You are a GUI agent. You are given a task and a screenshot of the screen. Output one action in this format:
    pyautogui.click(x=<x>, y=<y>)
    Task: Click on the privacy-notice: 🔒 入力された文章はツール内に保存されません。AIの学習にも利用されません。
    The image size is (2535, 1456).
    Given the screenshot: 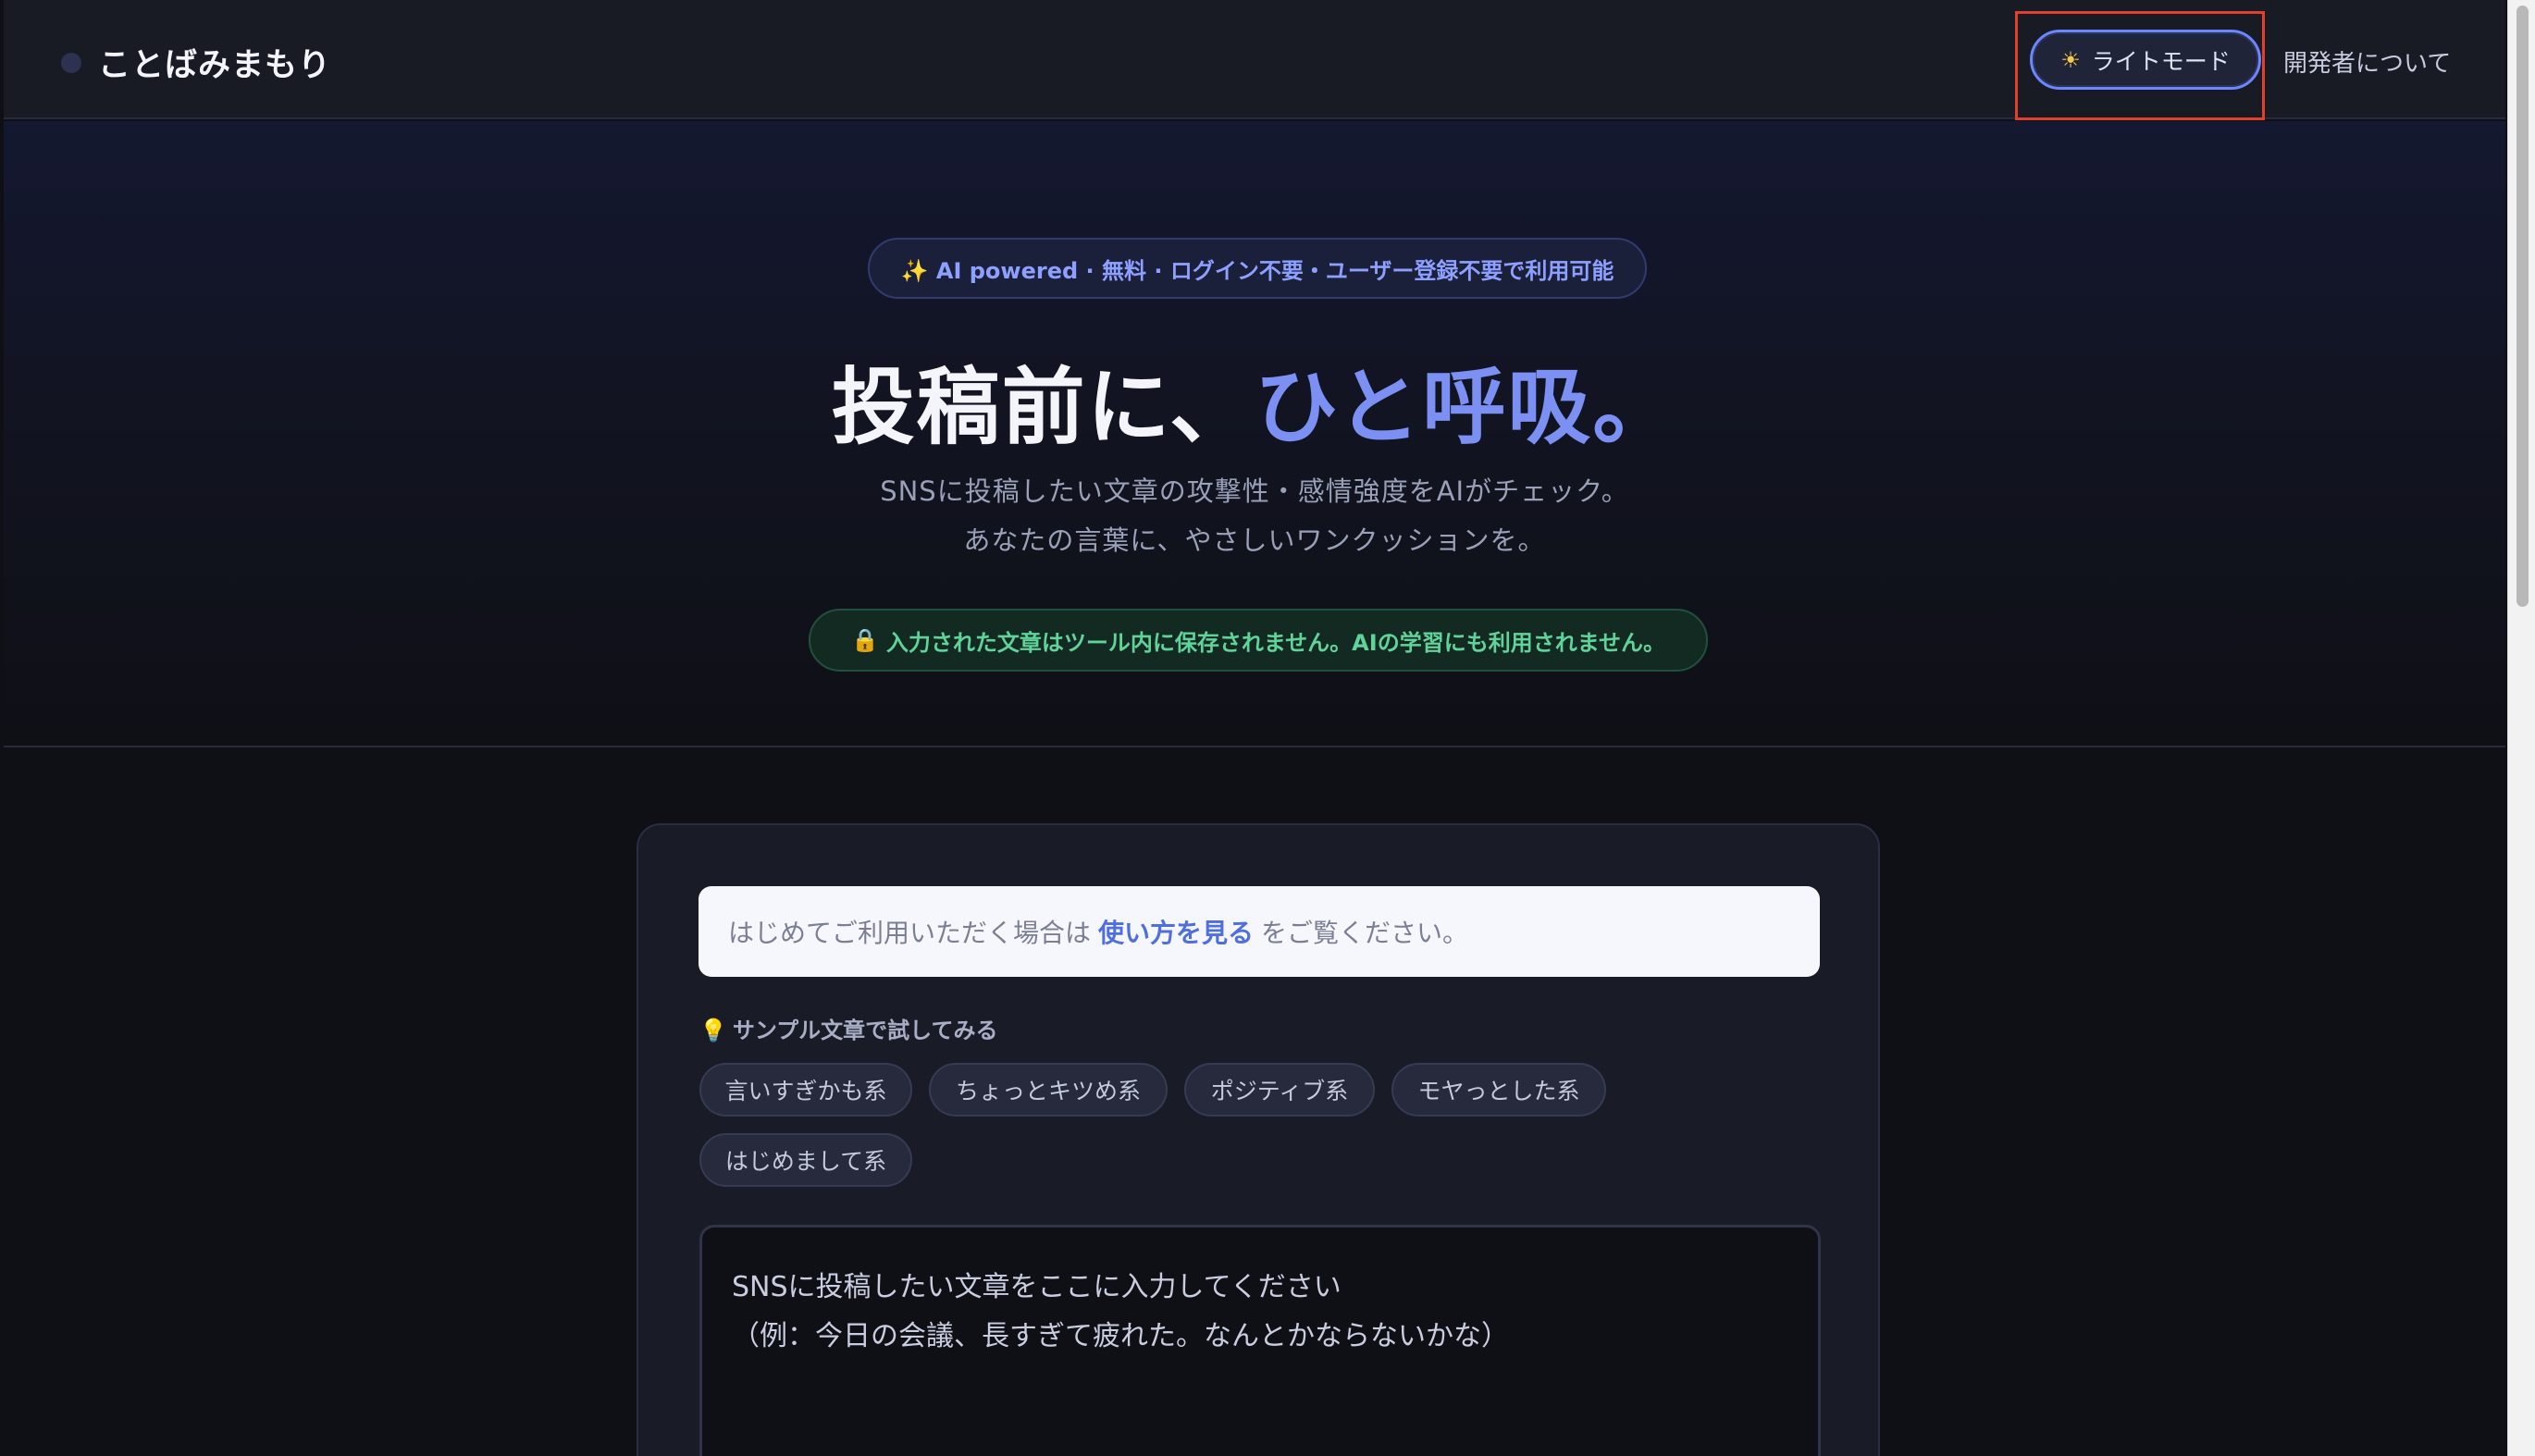 What is the action you would take?
    pyautogui.click(x=1258, y=640)
    